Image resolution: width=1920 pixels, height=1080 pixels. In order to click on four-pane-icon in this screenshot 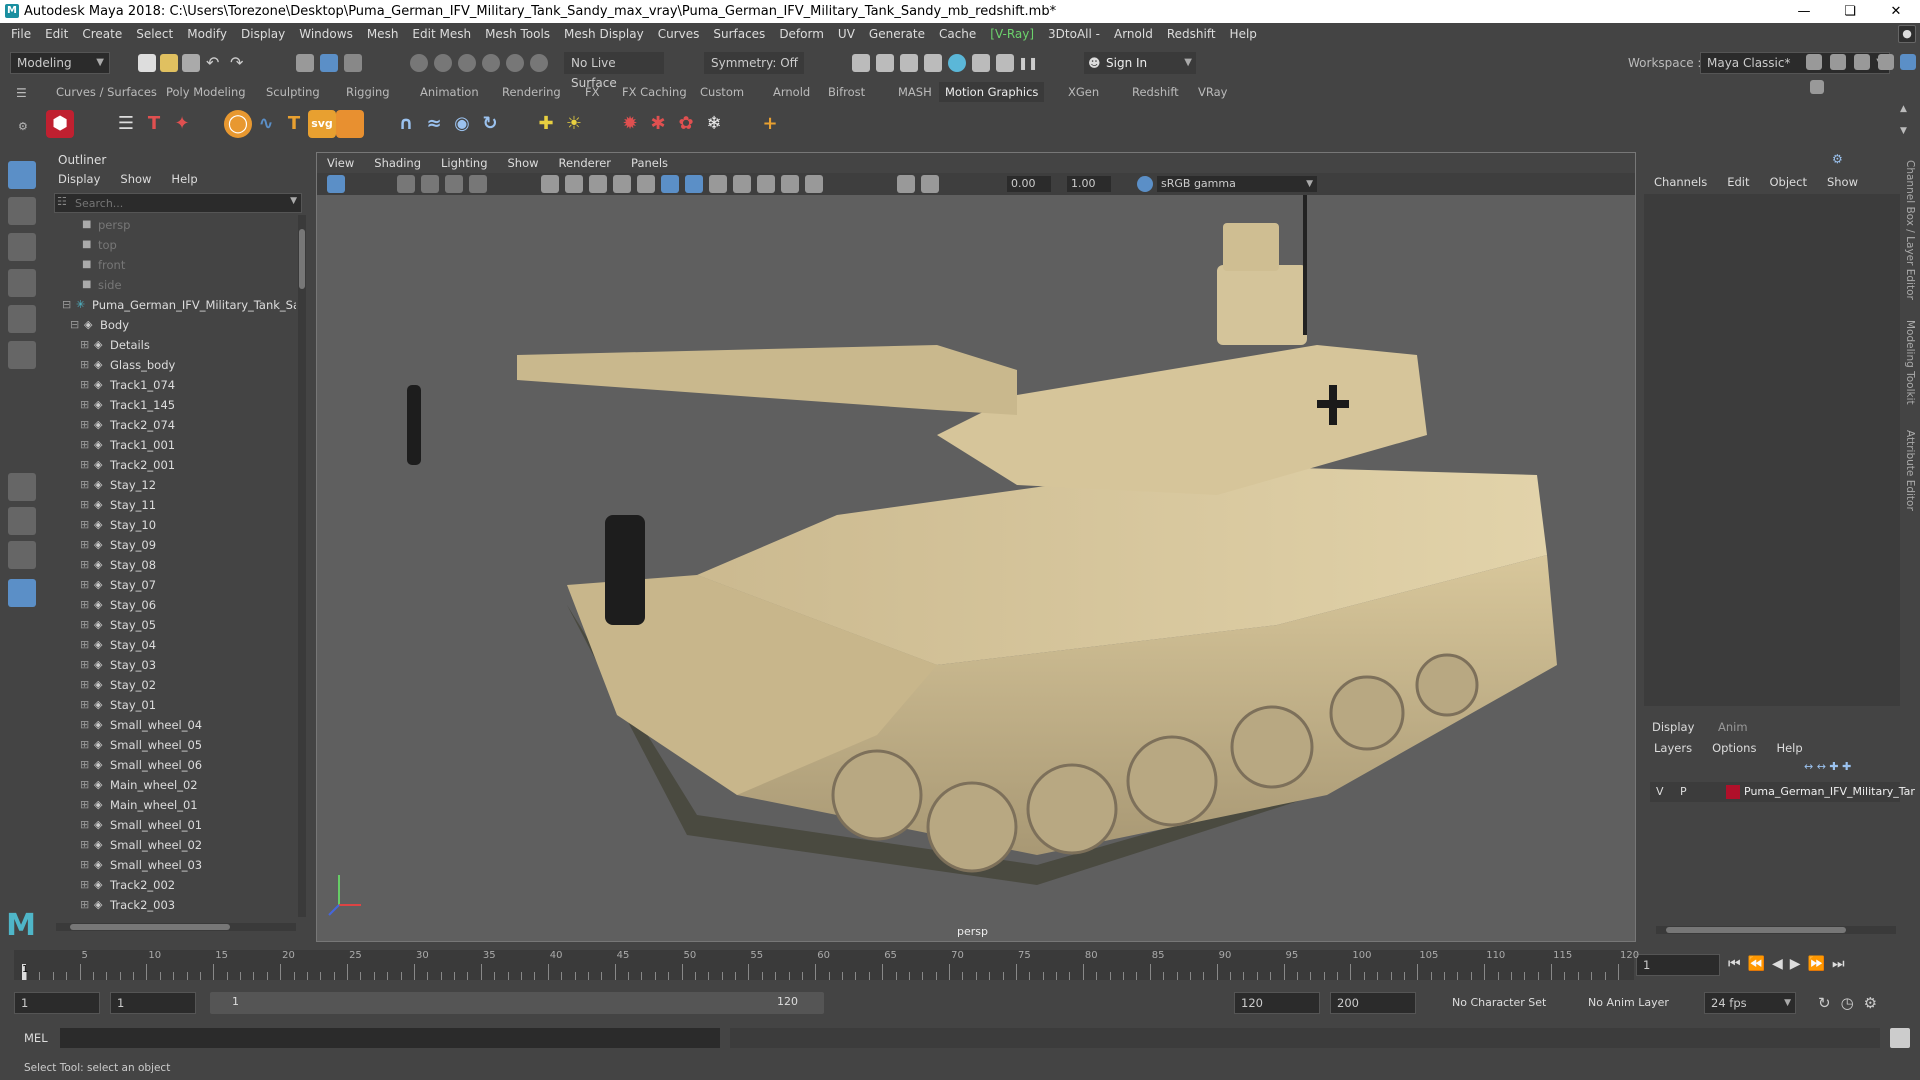, I will do `click(22, 521)`.